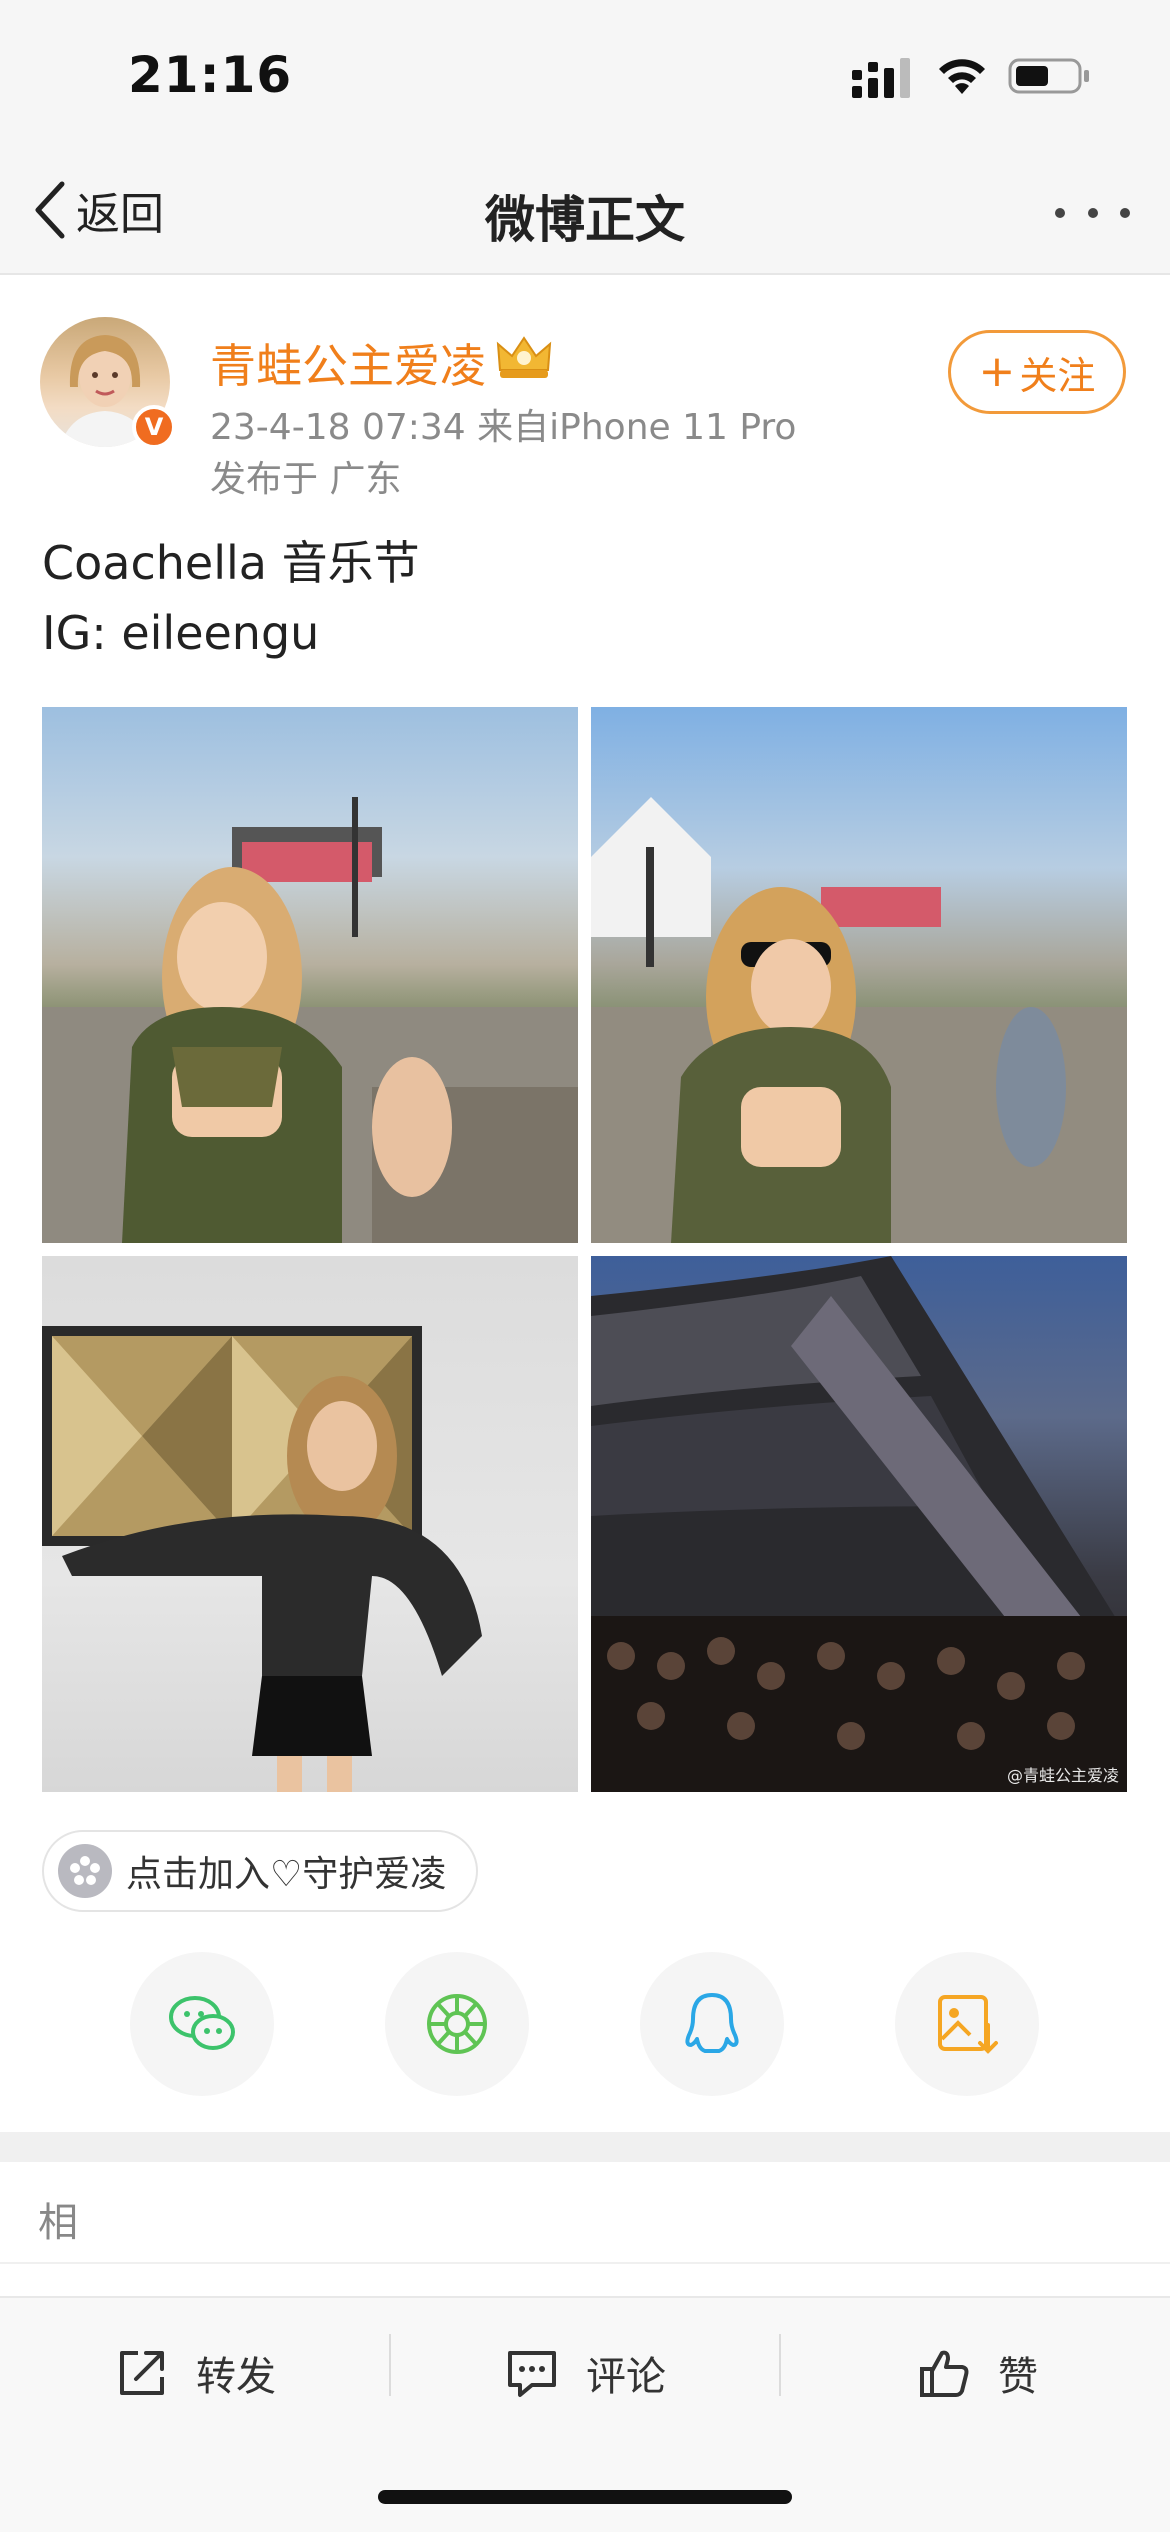 The height and width of the screenshot is (2532, 1170). What do you see at coordinates (977, 2373) in the screenshot?
I see `like-button: 赞` at bounding box center [977, 2373].